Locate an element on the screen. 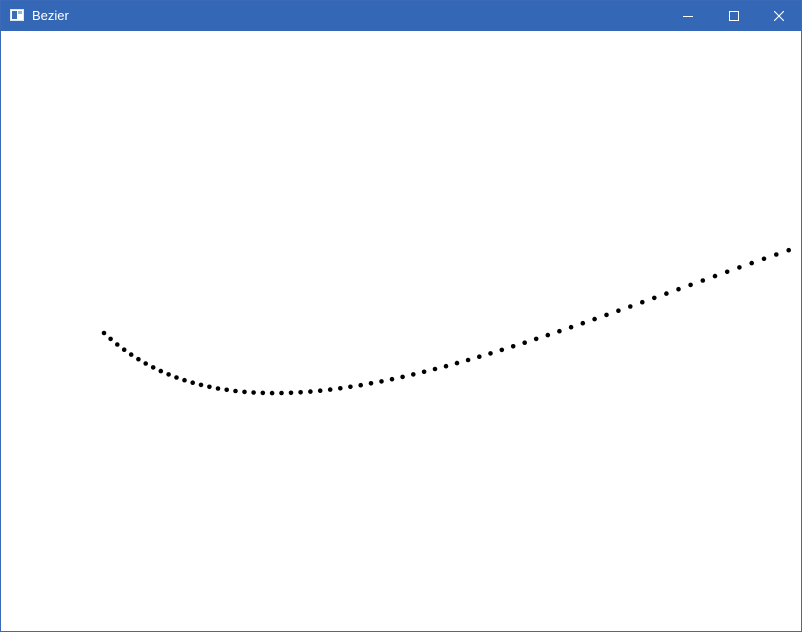 The height and width of the screenshot is (632, 802). minimize-button is located at coordinates (688, 16).